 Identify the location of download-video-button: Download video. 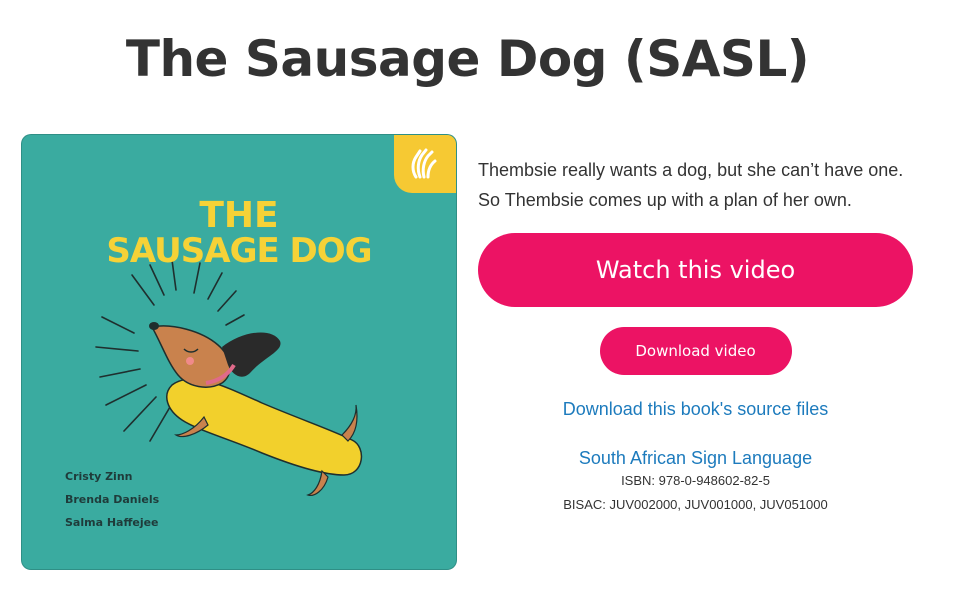
(695, 351).